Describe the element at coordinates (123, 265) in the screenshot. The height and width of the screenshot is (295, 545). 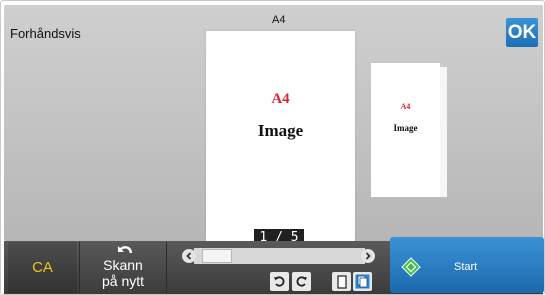
I see `rescan-label-line1: Skann` at that location.